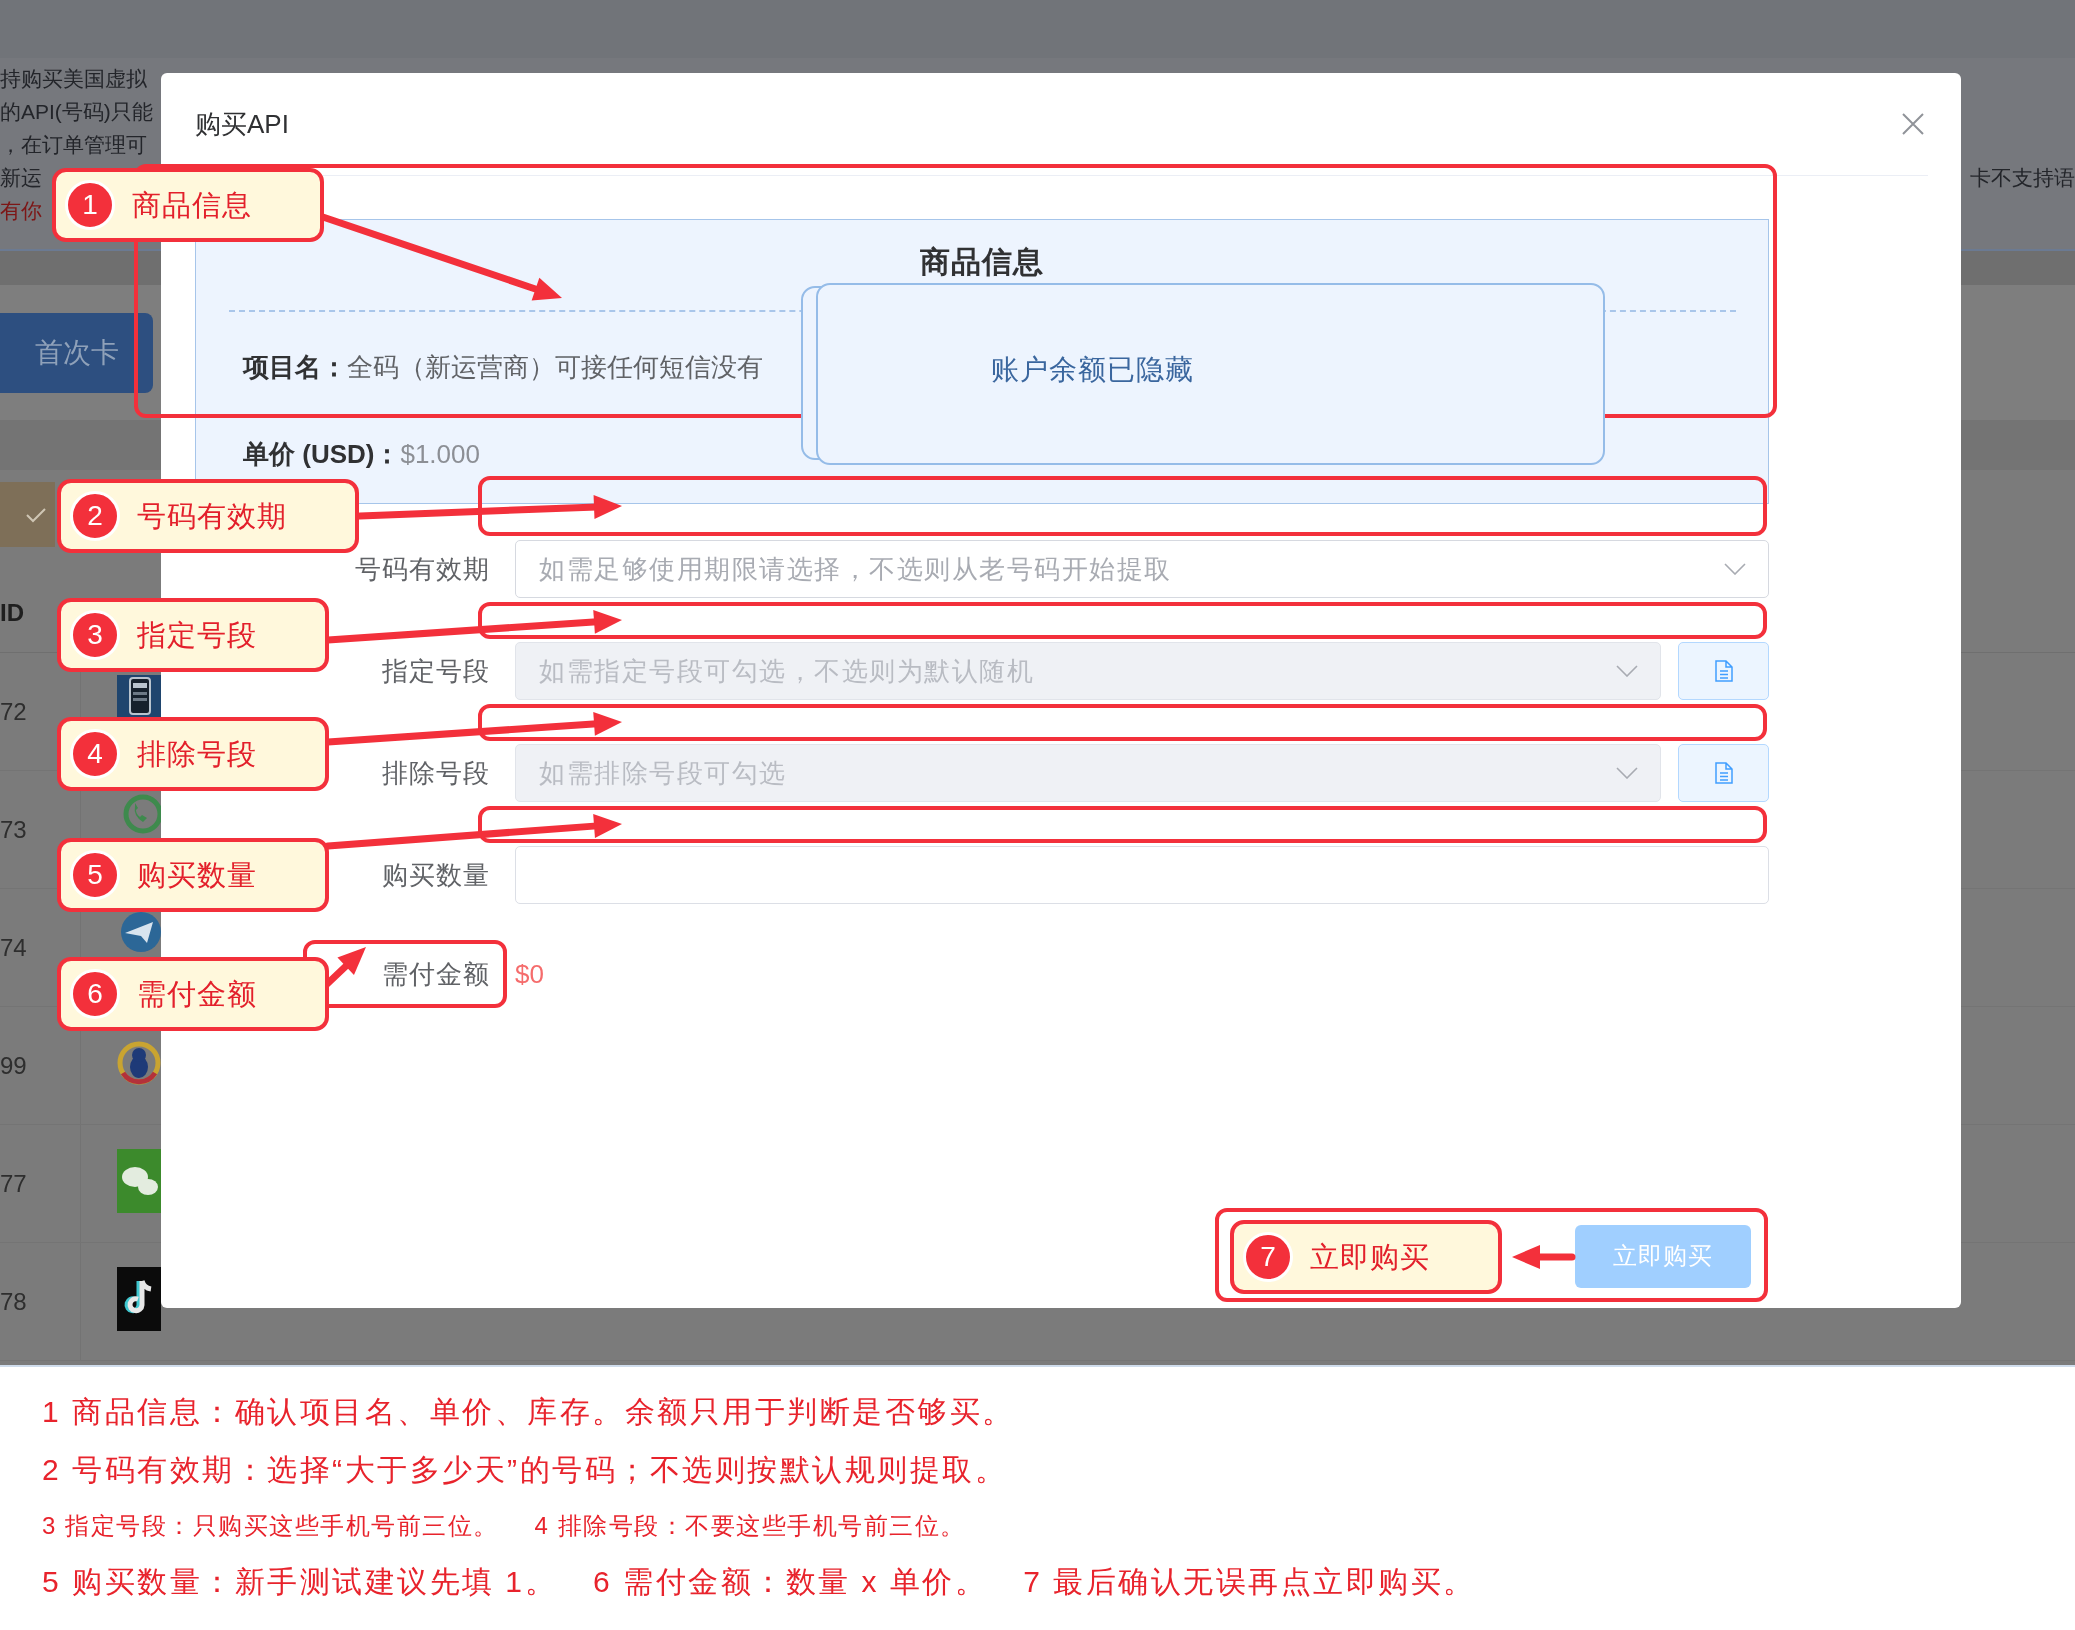 The width and height of the screenshot is (2075, 1630). I want to click on notice-text: 新运, so click(21, 178).